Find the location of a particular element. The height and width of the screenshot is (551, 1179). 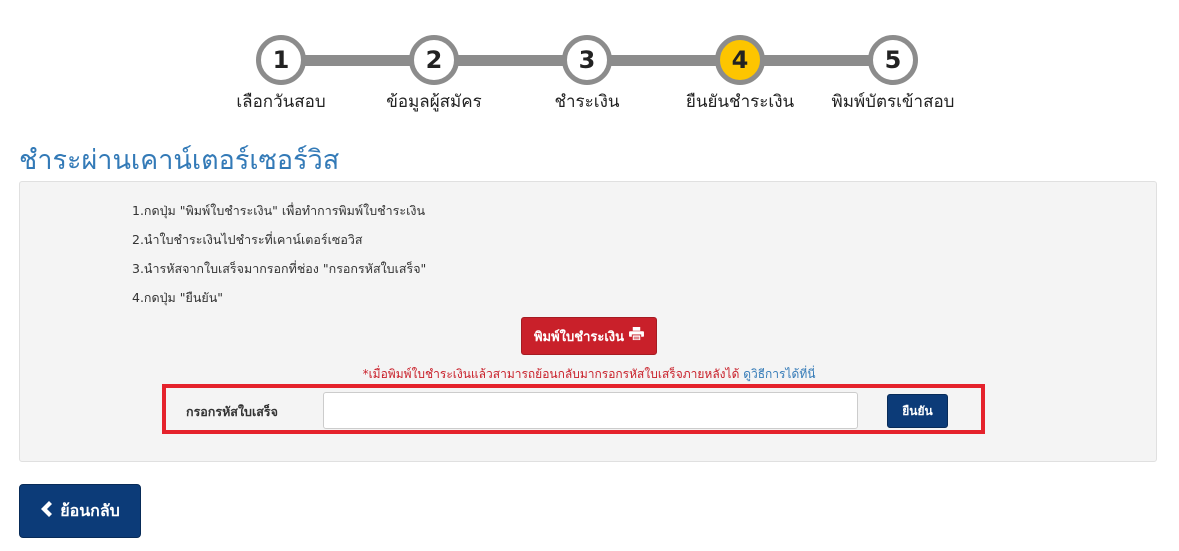

receipt-code-label: กรอกรหัสใบเสร็จ is located at coordinates (232, 411).